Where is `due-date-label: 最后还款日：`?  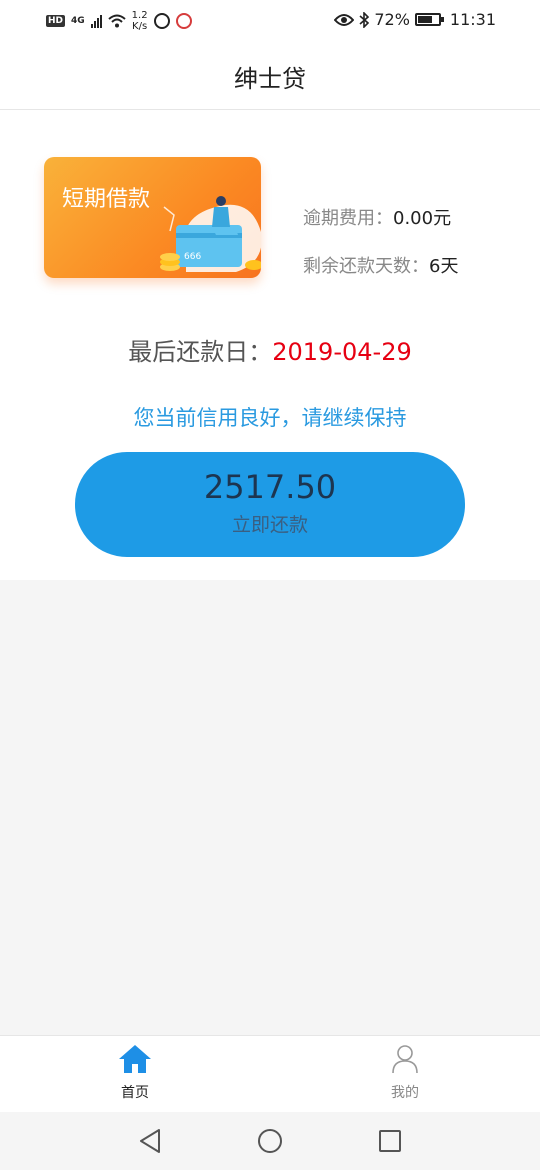
due-date-label: 最后还款日： is located at coordinates (200, 352).